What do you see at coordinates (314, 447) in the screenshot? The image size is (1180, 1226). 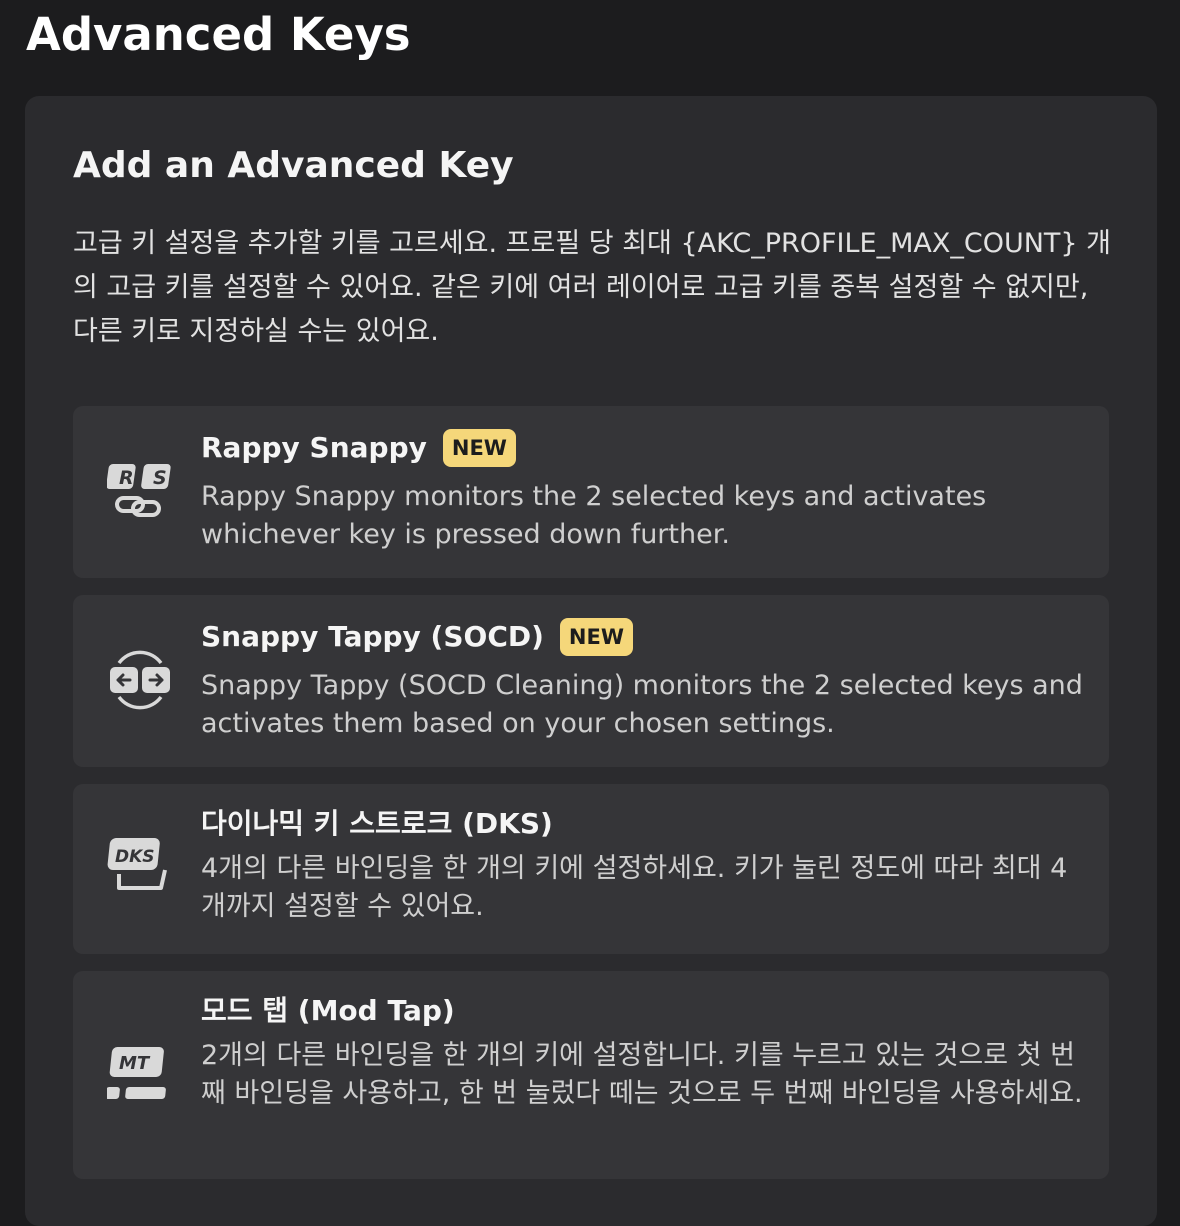 I see `rappy-snappy-title: Rappy Snappy` at bounding box center [314, 447].